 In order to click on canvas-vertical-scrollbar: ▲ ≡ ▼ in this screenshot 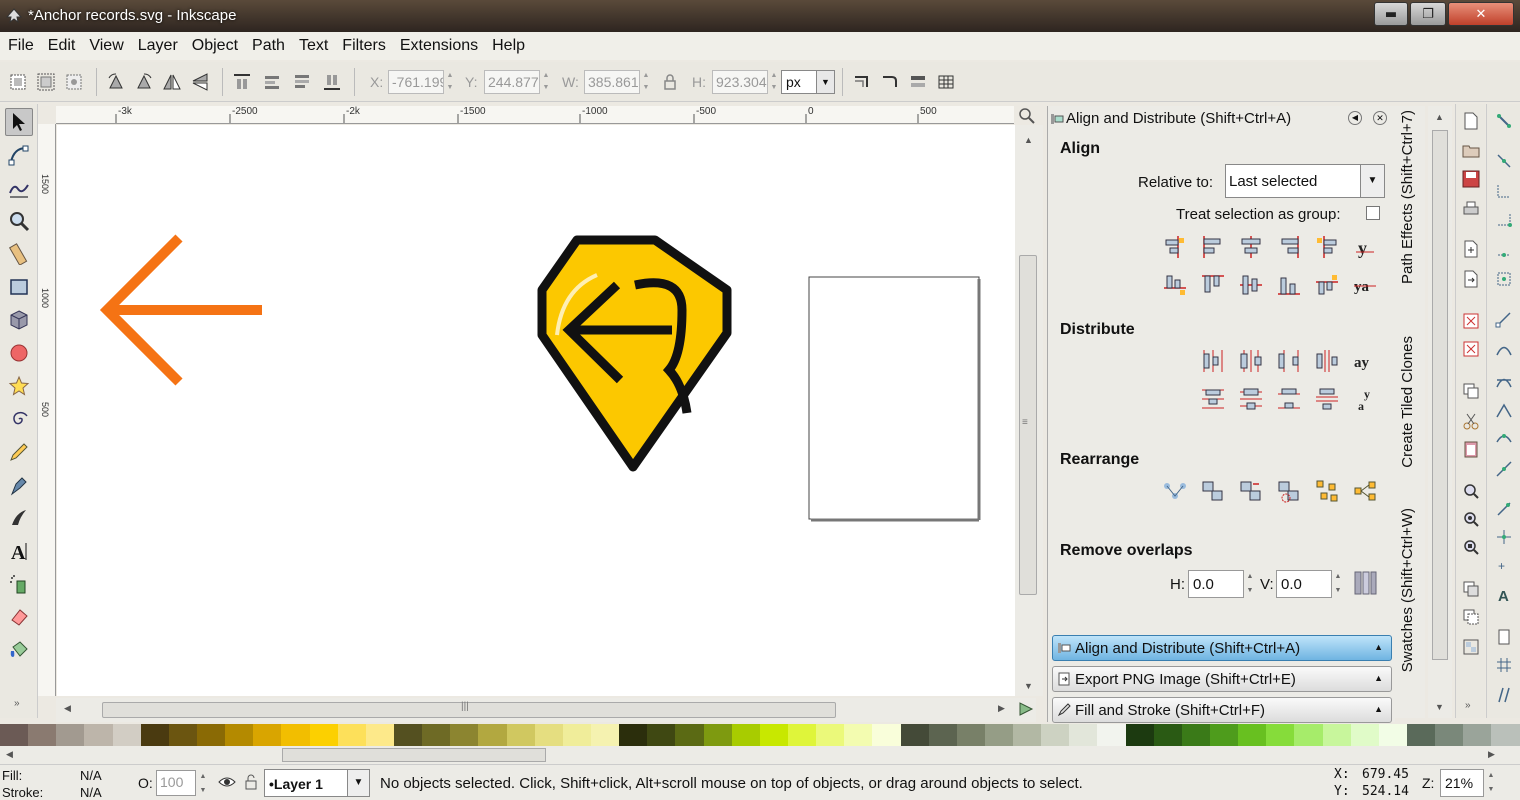, I will do `click(1029, 410)`.